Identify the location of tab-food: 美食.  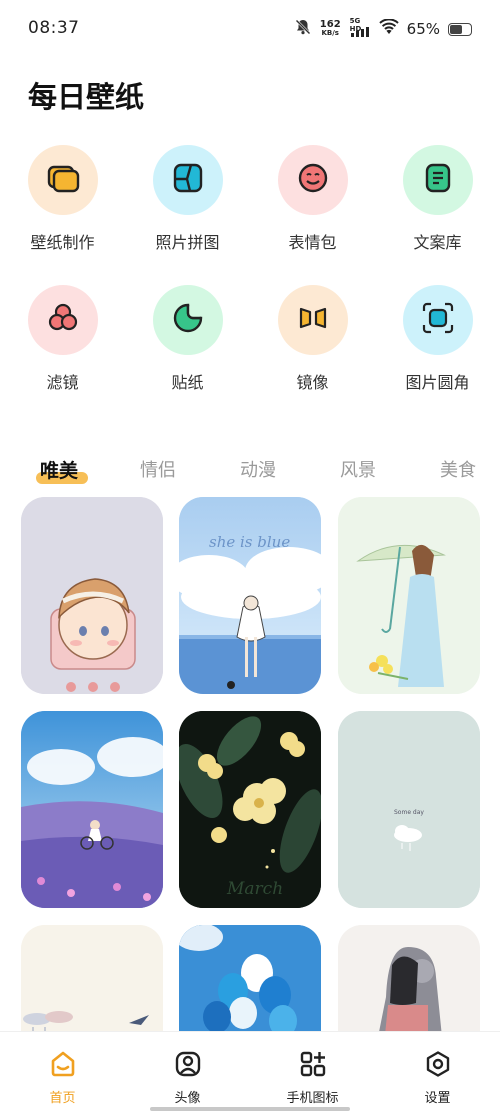
(458, 469).